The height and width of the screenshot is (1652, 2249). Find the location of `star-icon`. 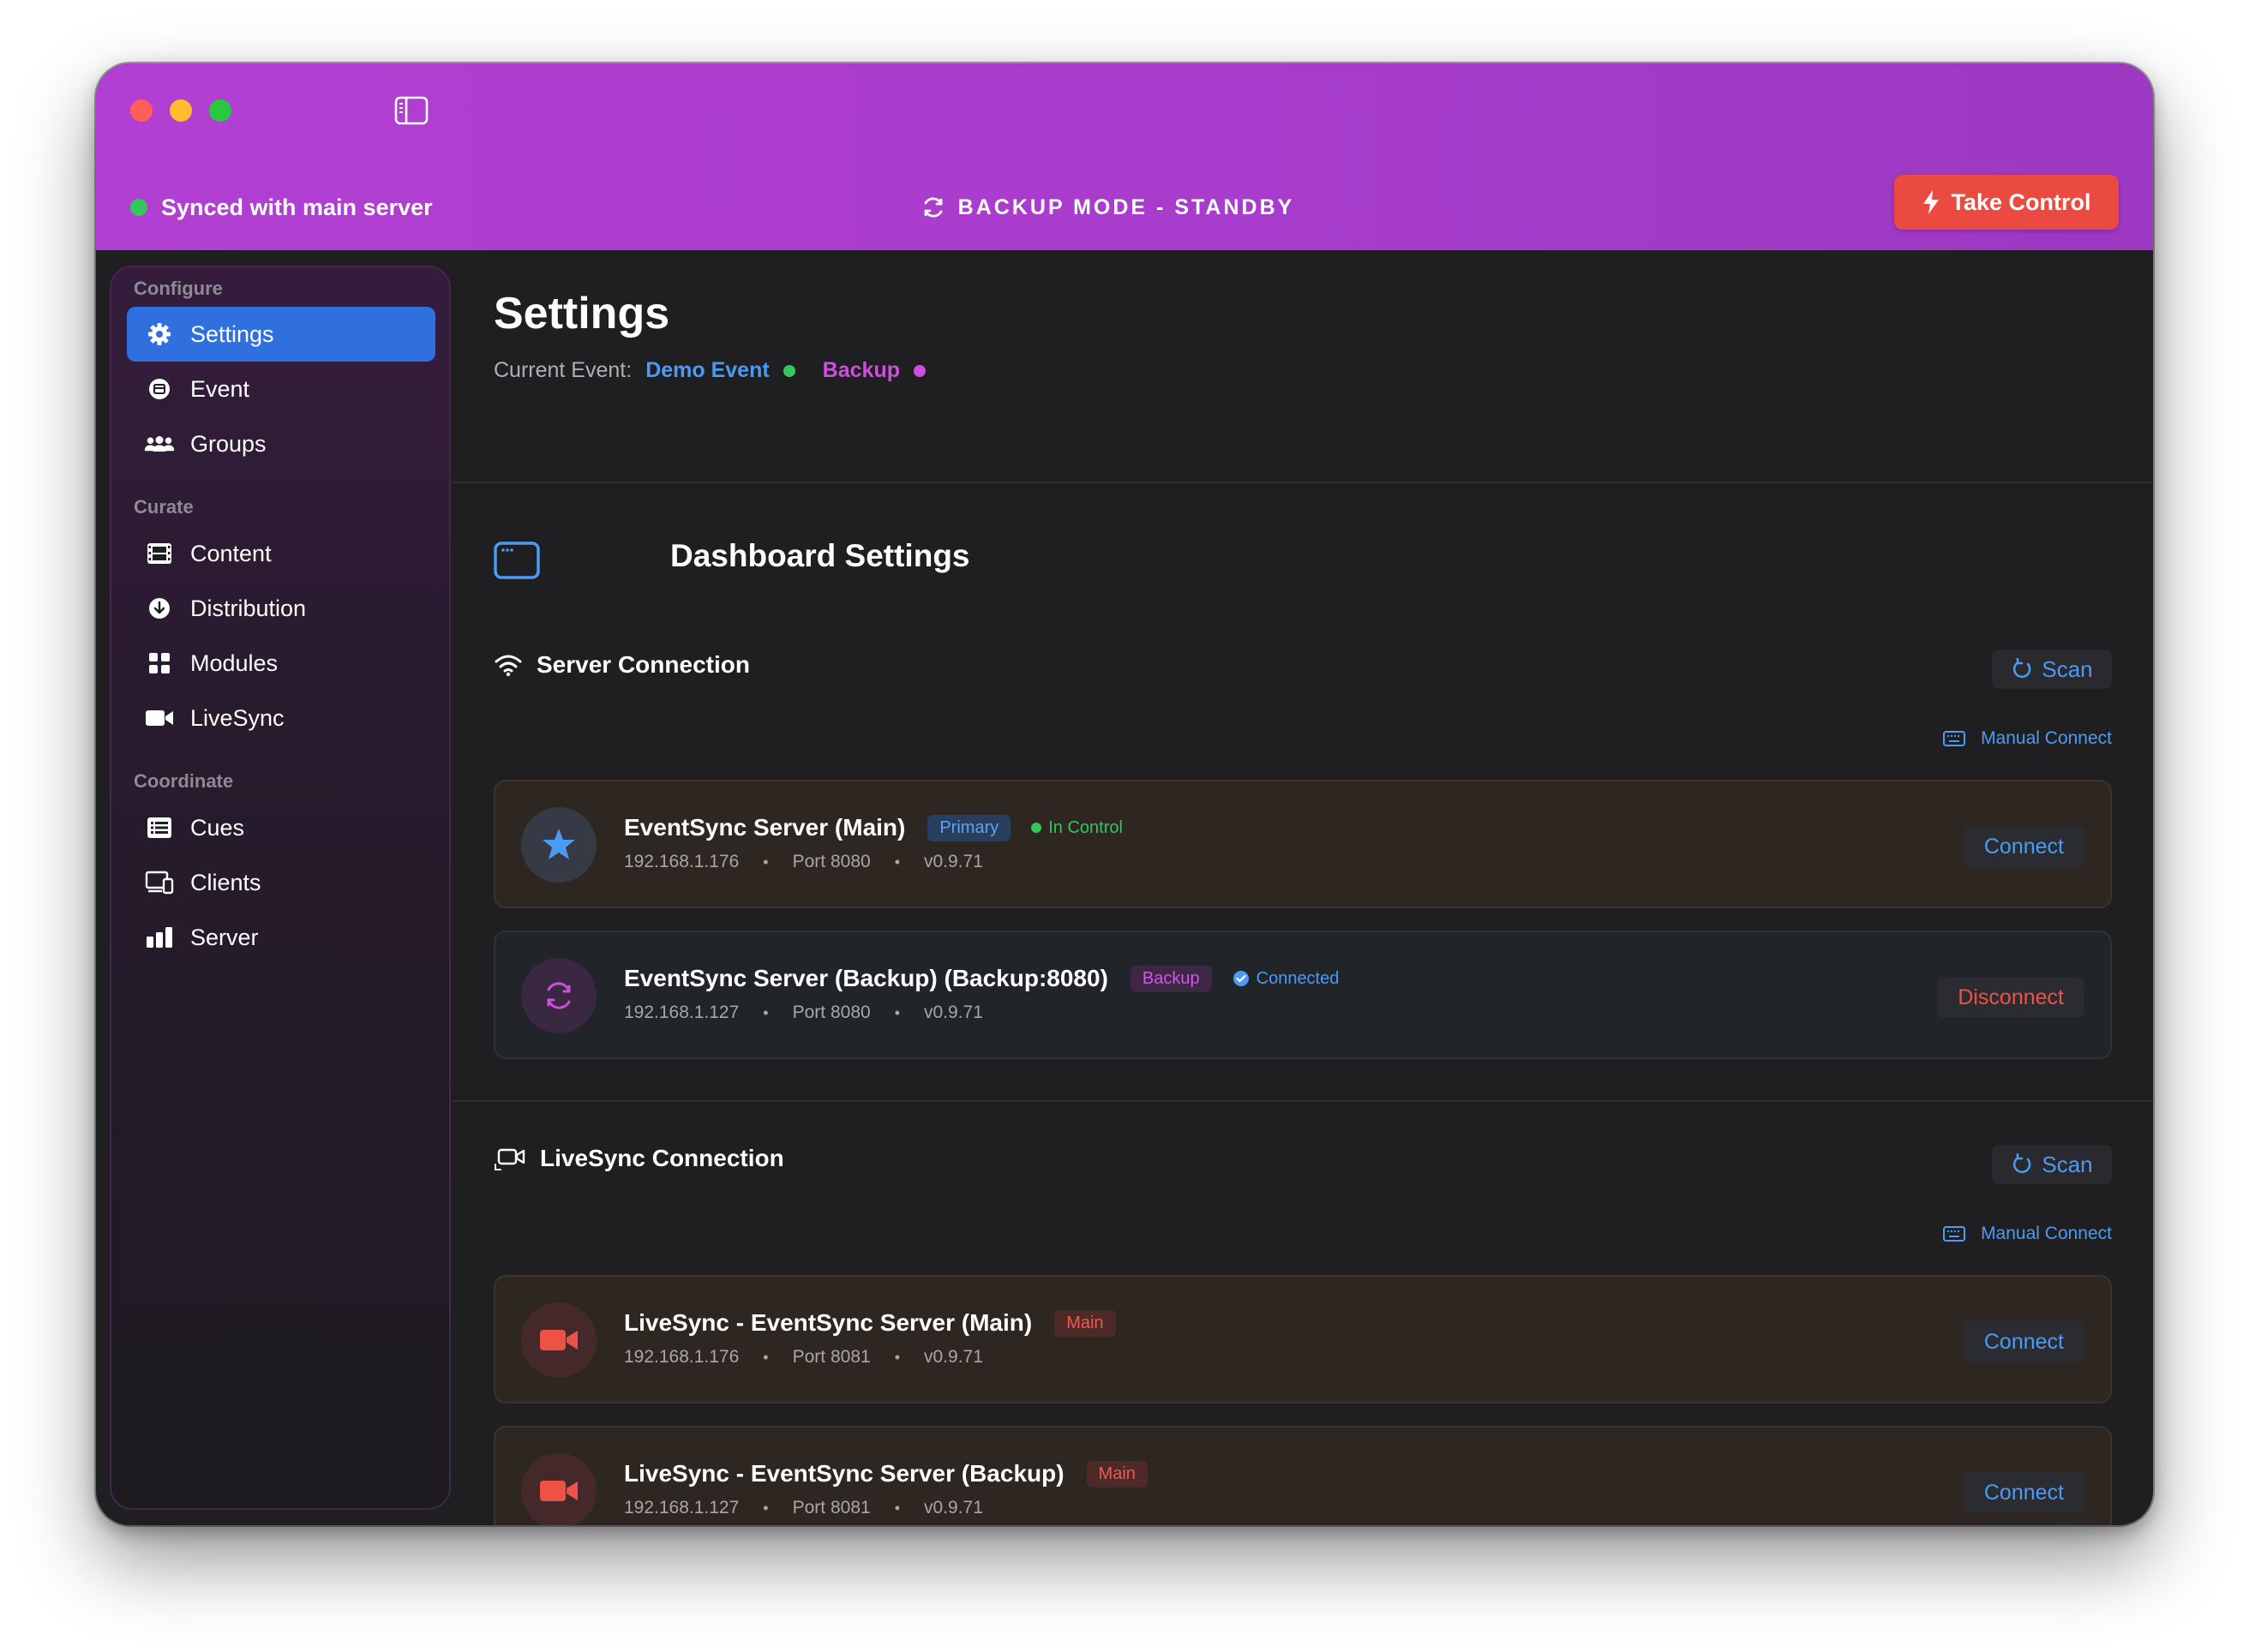

star-icon is located at coordinates (559, 845).